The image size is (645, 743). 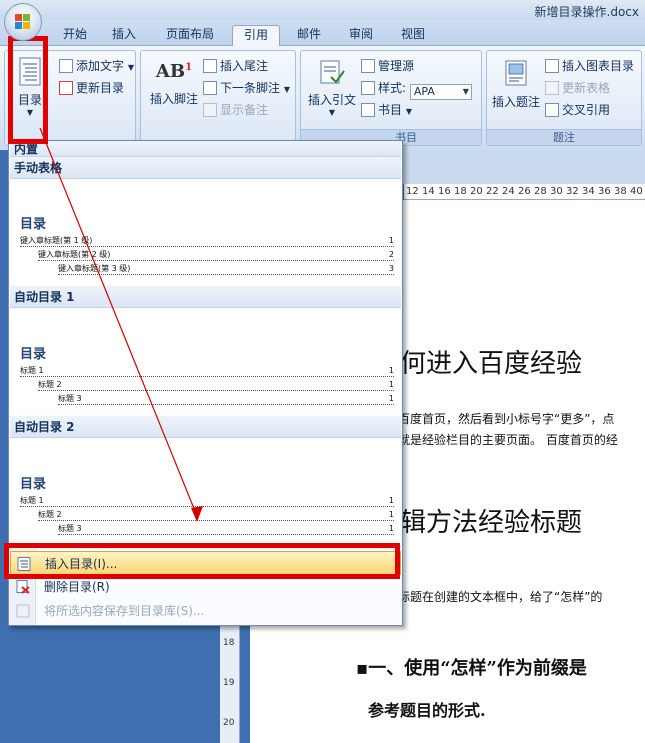 What do you see at coordinates (556, 191) in the screenshot?
I see `ruler-number: 30` at bounding box center [556, 191].